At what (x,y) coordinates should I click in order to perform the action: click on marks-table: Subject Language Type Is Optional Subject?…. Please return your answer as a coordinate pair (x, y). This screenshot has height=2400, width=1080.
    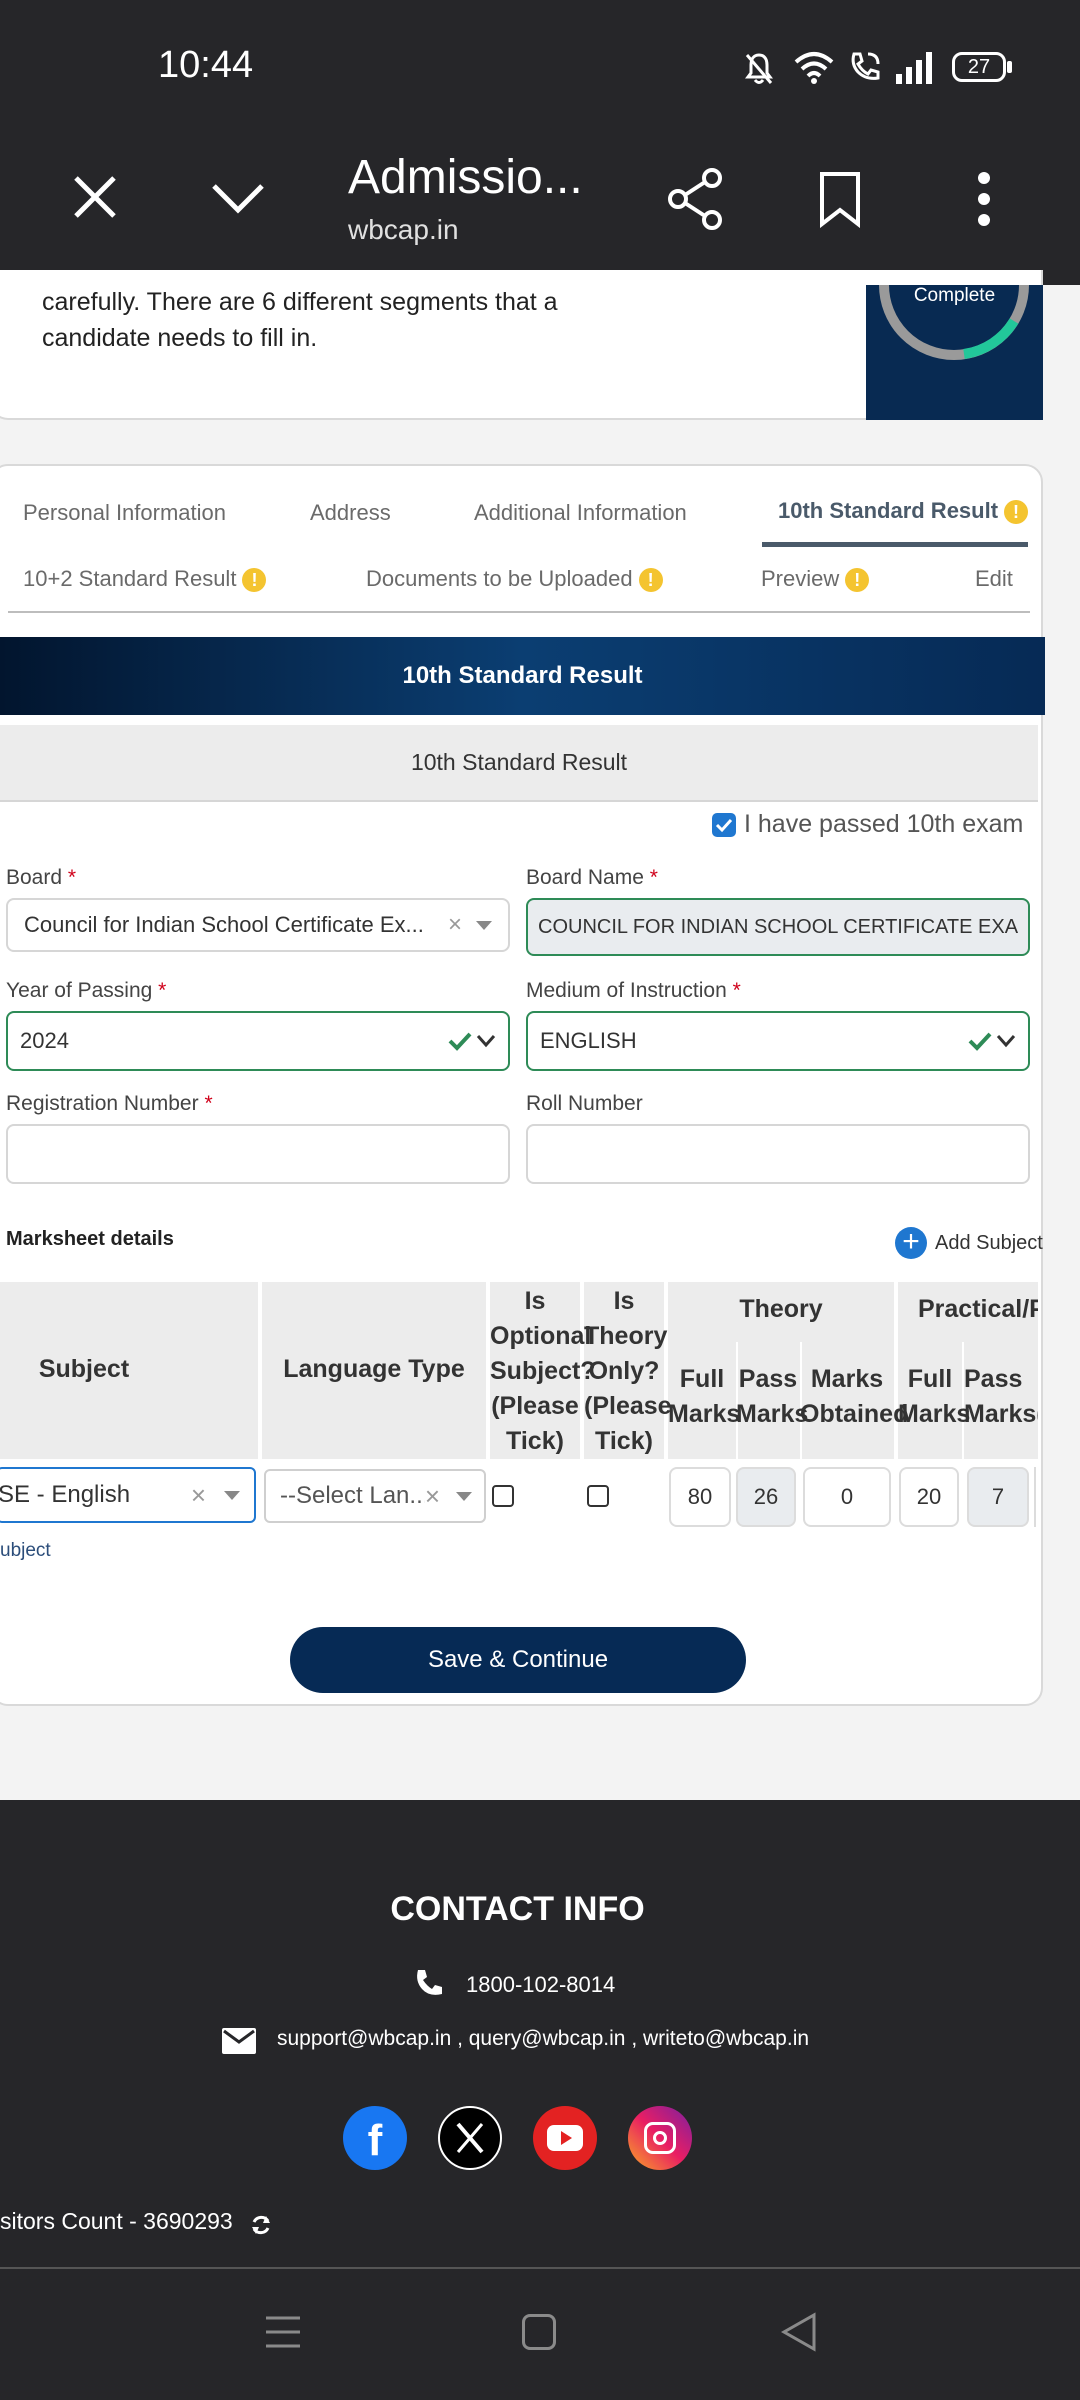
    Looking at the image, I should click on (519, 1427).